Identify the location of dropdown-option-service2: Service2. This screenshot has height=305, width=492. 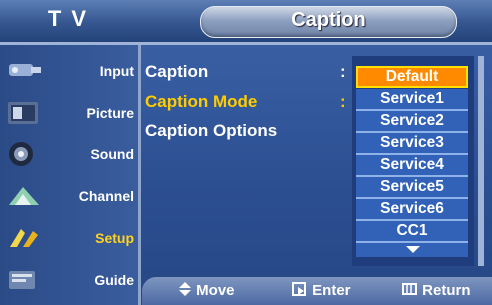
(412, 122).